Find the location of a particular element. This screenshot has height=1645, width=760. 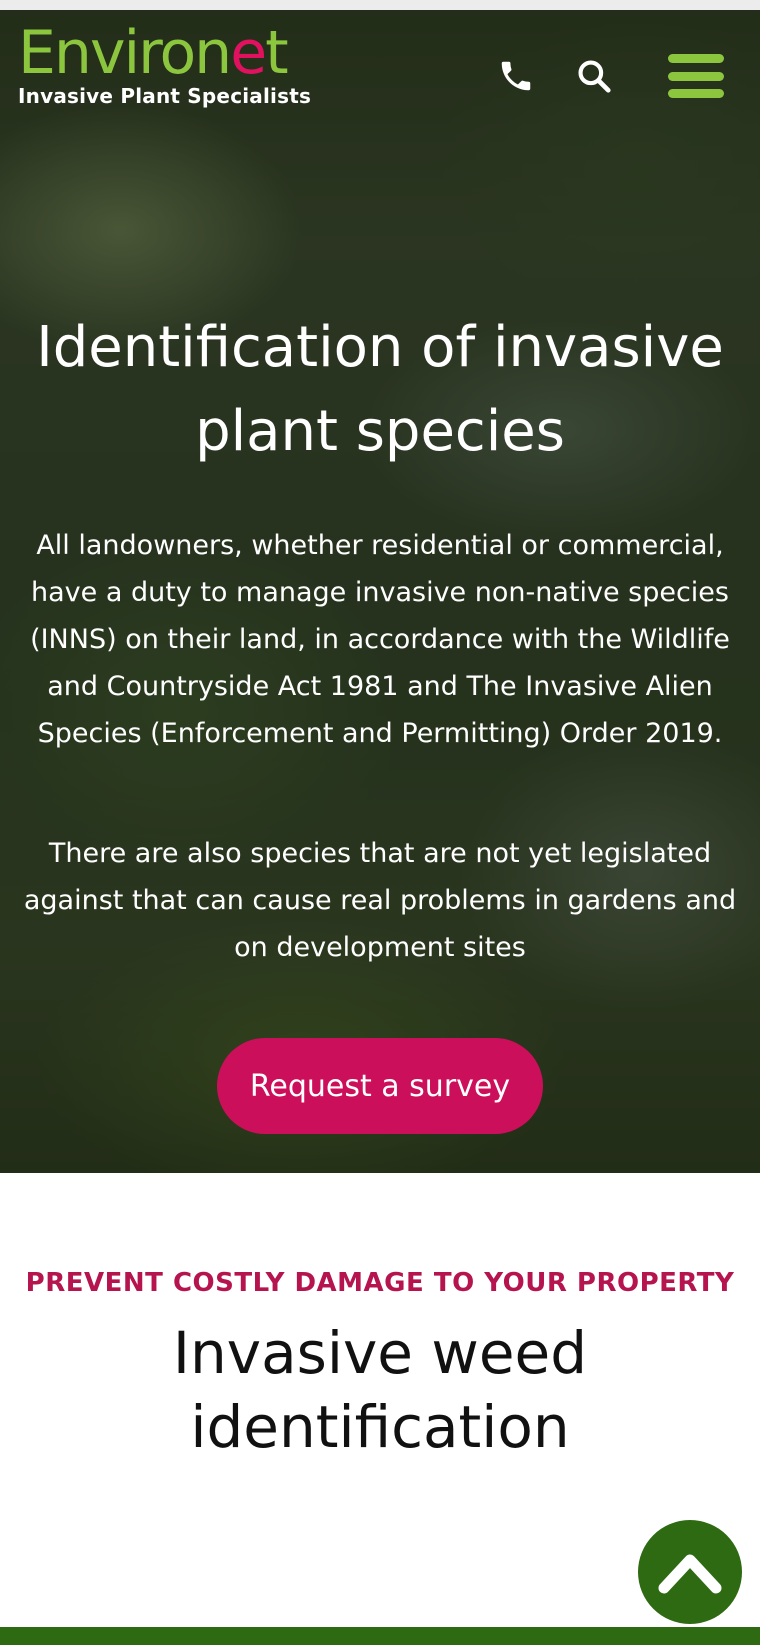

search-button is located at coordinates (594, 76).